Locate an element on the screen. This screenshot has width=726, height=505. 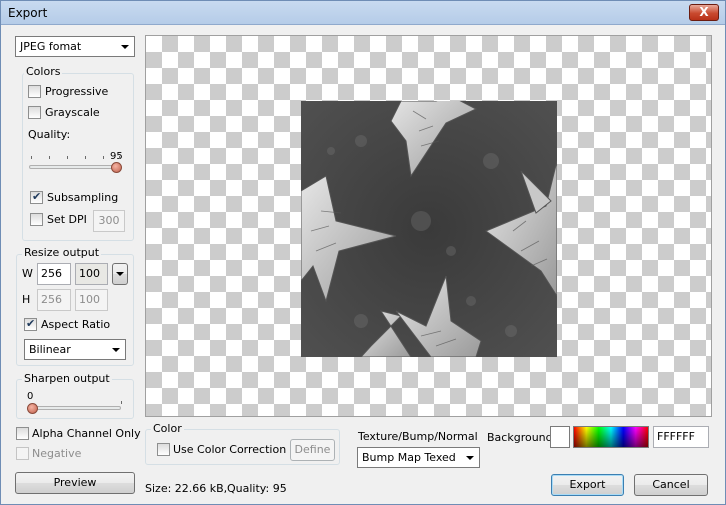
aspect-ratio-checkbox is located at coordinates (30, 324).